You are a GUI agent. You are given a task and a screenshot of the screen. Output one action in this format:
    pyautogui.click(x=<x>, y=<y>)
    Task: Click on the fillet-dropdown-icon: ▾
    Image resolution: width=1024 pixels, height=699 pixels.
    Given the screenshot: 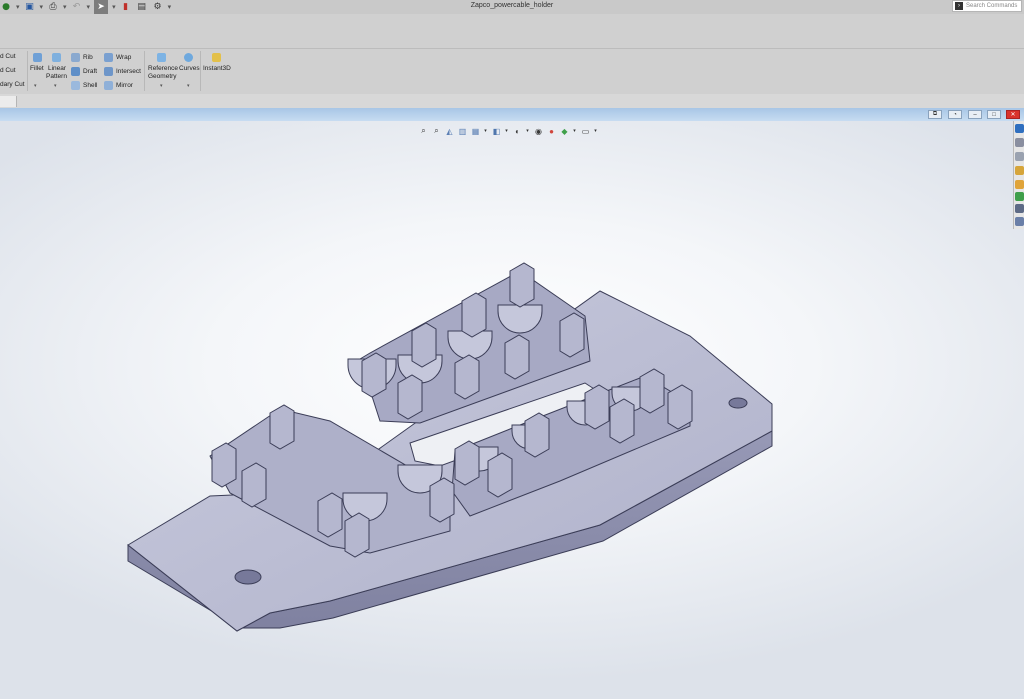 What is the action you would take?
    pyautogui.click(x=35, y=86)
    